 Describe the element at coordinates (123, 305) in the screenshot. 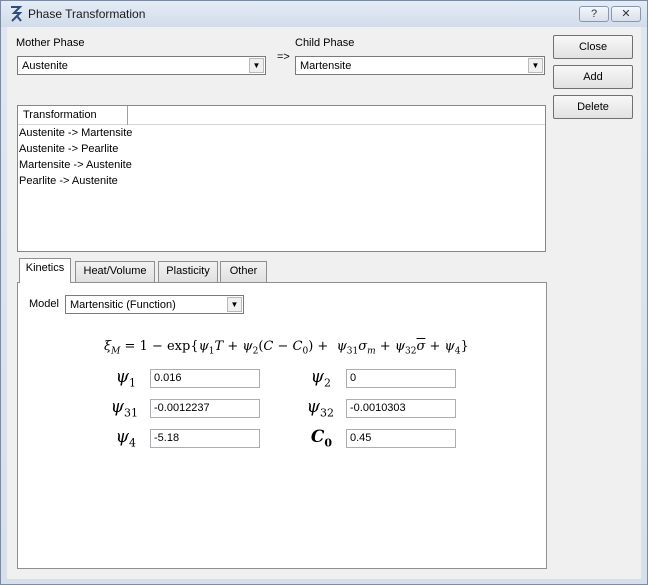

I see `model-value: Martensitic (Function)` at that location.